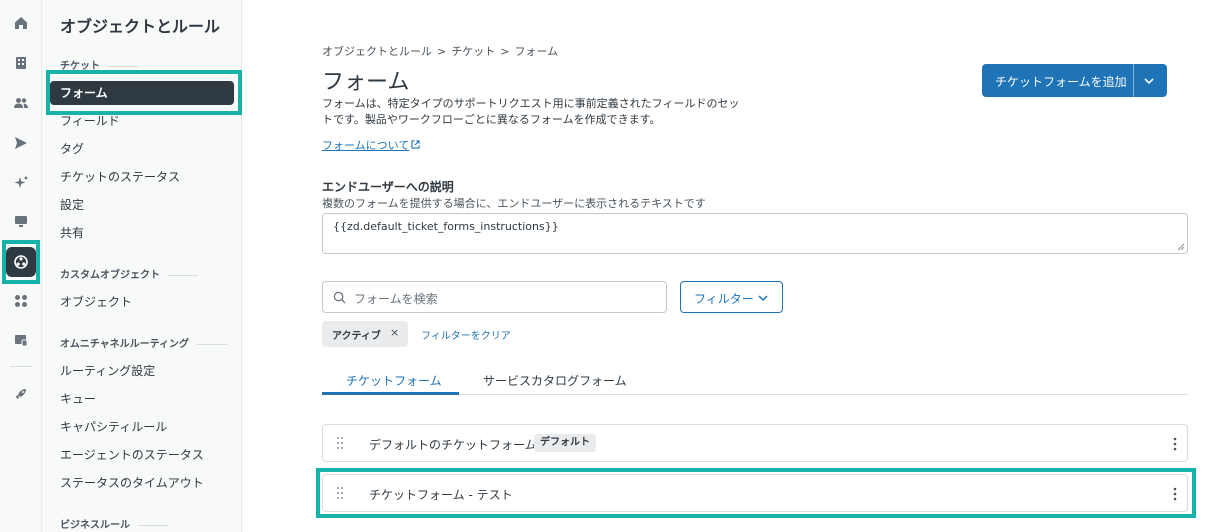 The width and height of the screenshot is (1228, 532). What do you see at coordinates (366, 82) in the screenshot?
I see `page-title: フォーム` at bounding box center [366, 82].